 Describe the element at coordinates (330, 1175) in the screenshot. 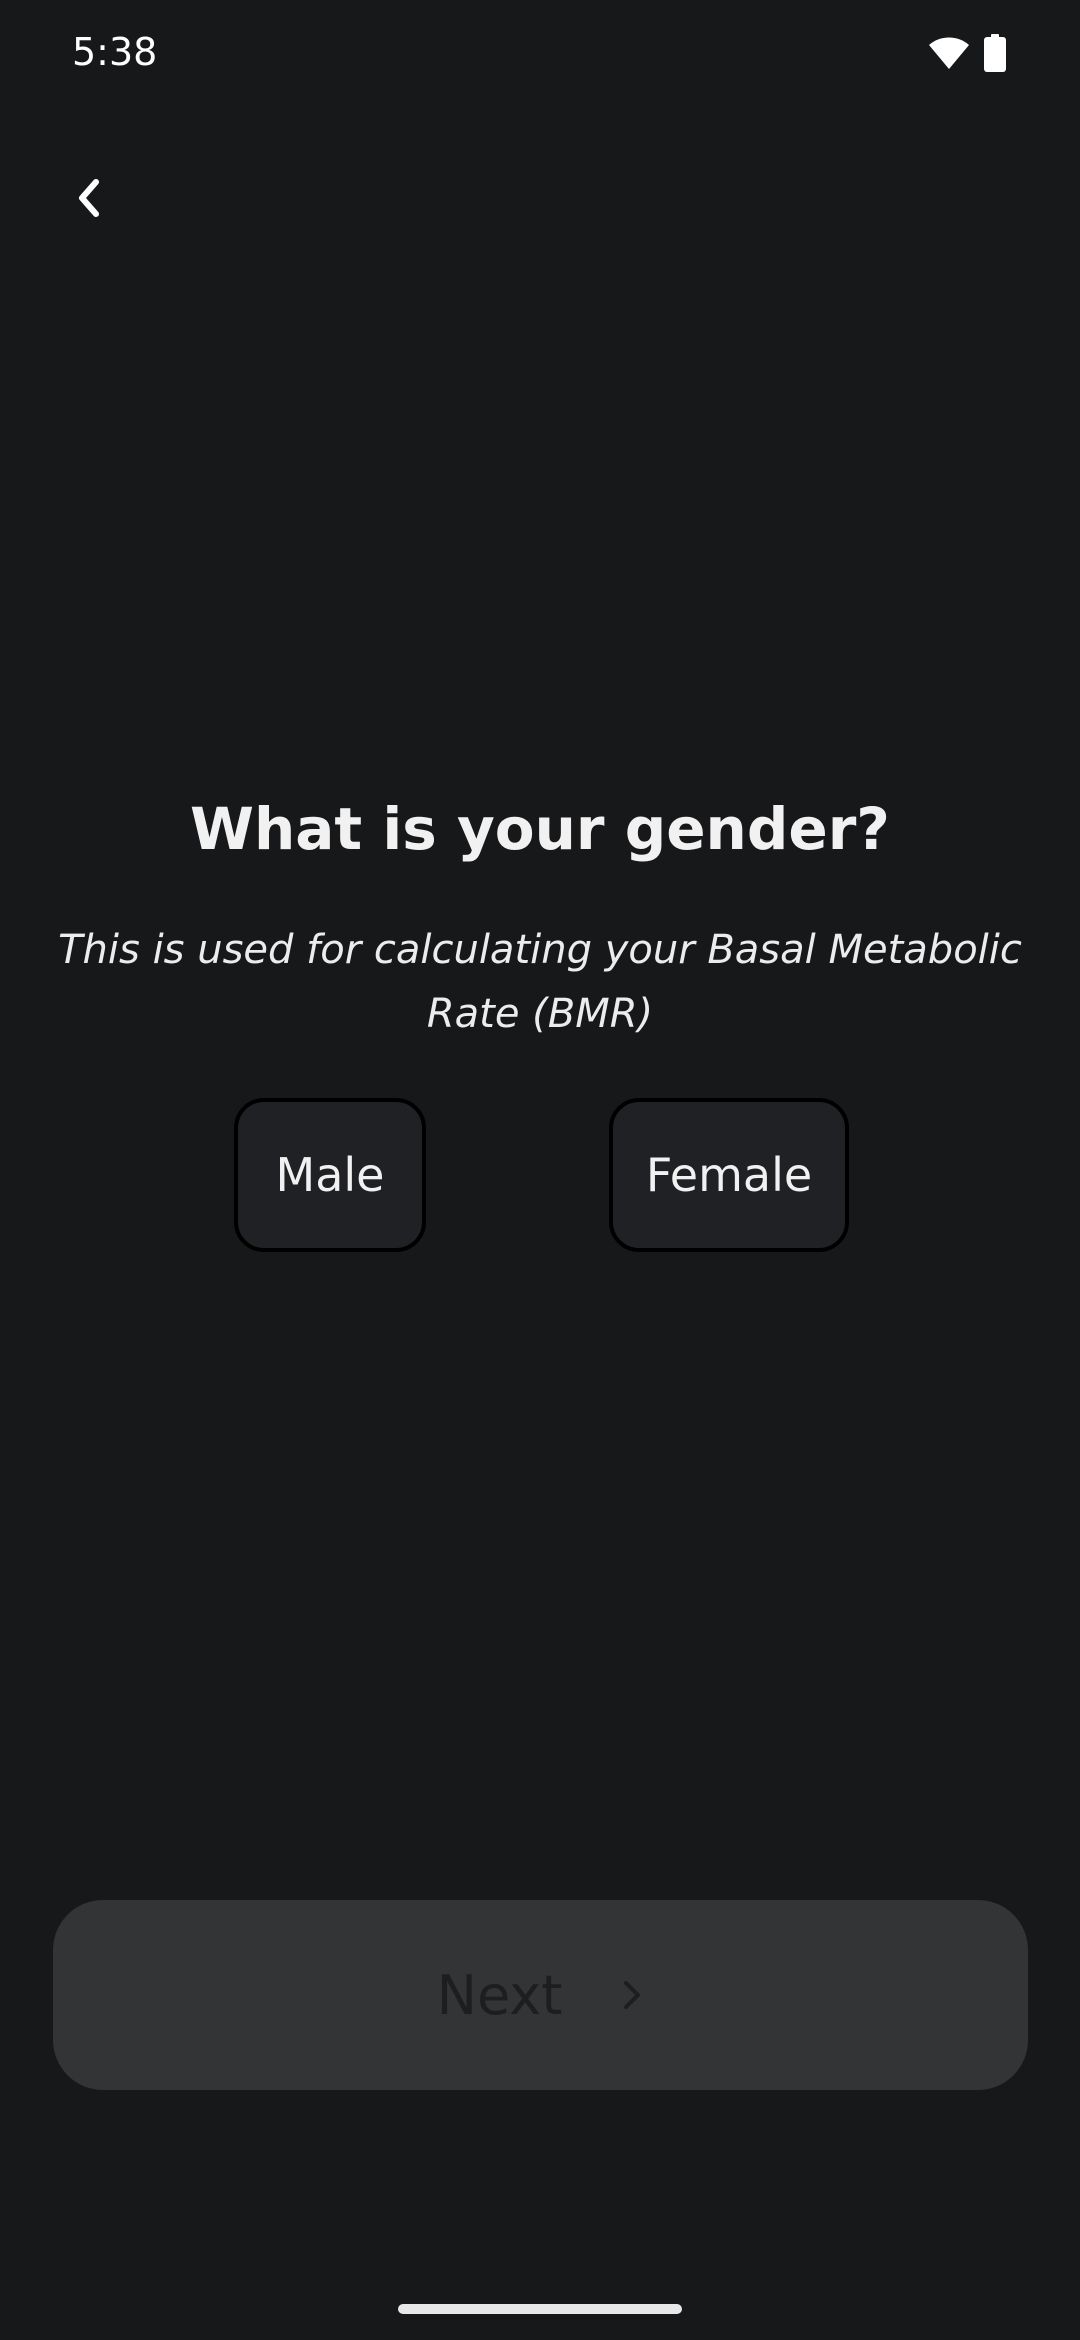

I see `male-option-button: Male` at that location.